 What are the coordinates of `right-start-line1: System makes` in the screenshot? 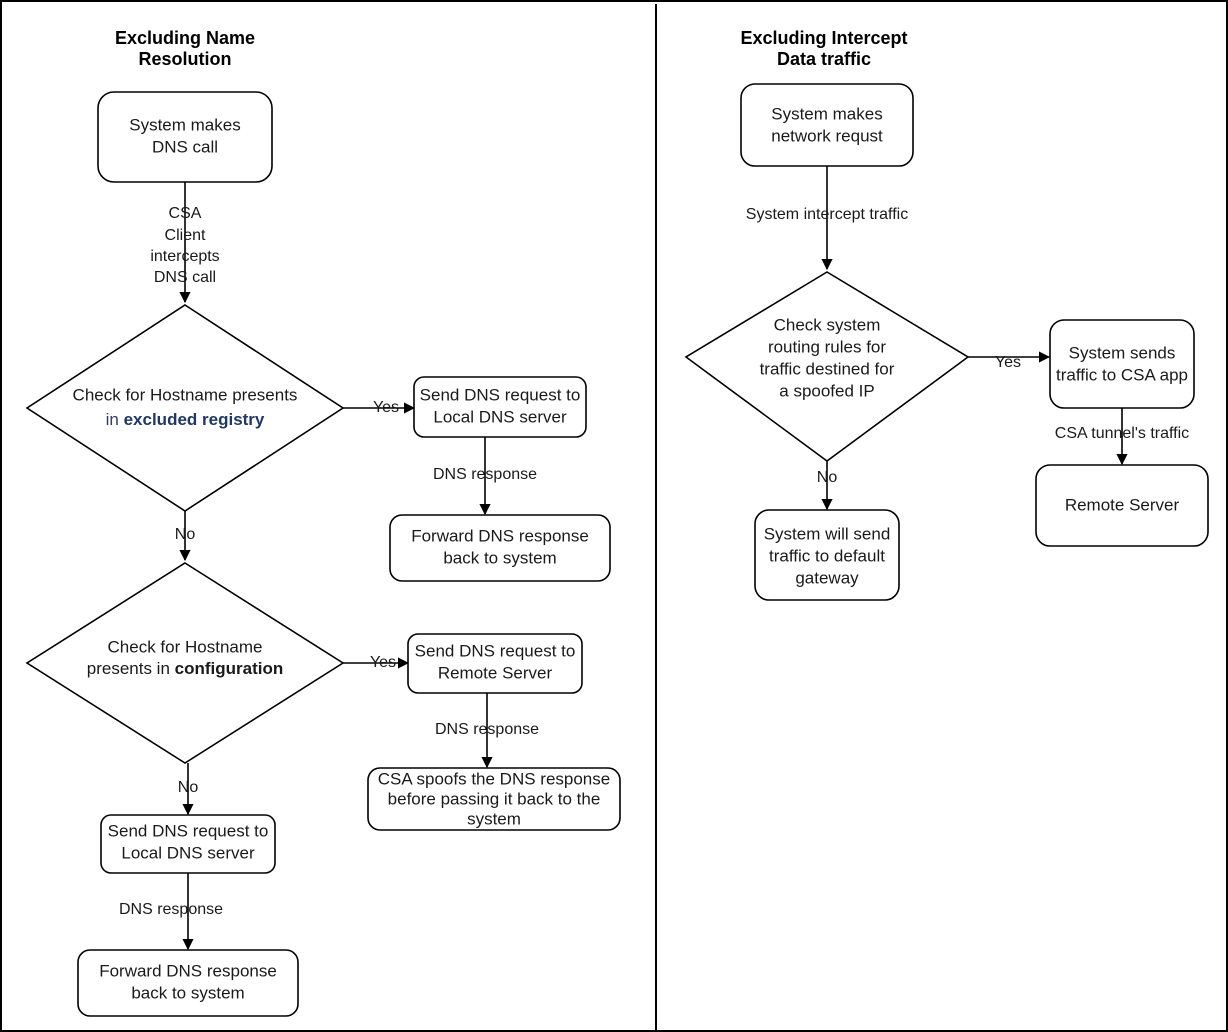 It's located at (826, 113).